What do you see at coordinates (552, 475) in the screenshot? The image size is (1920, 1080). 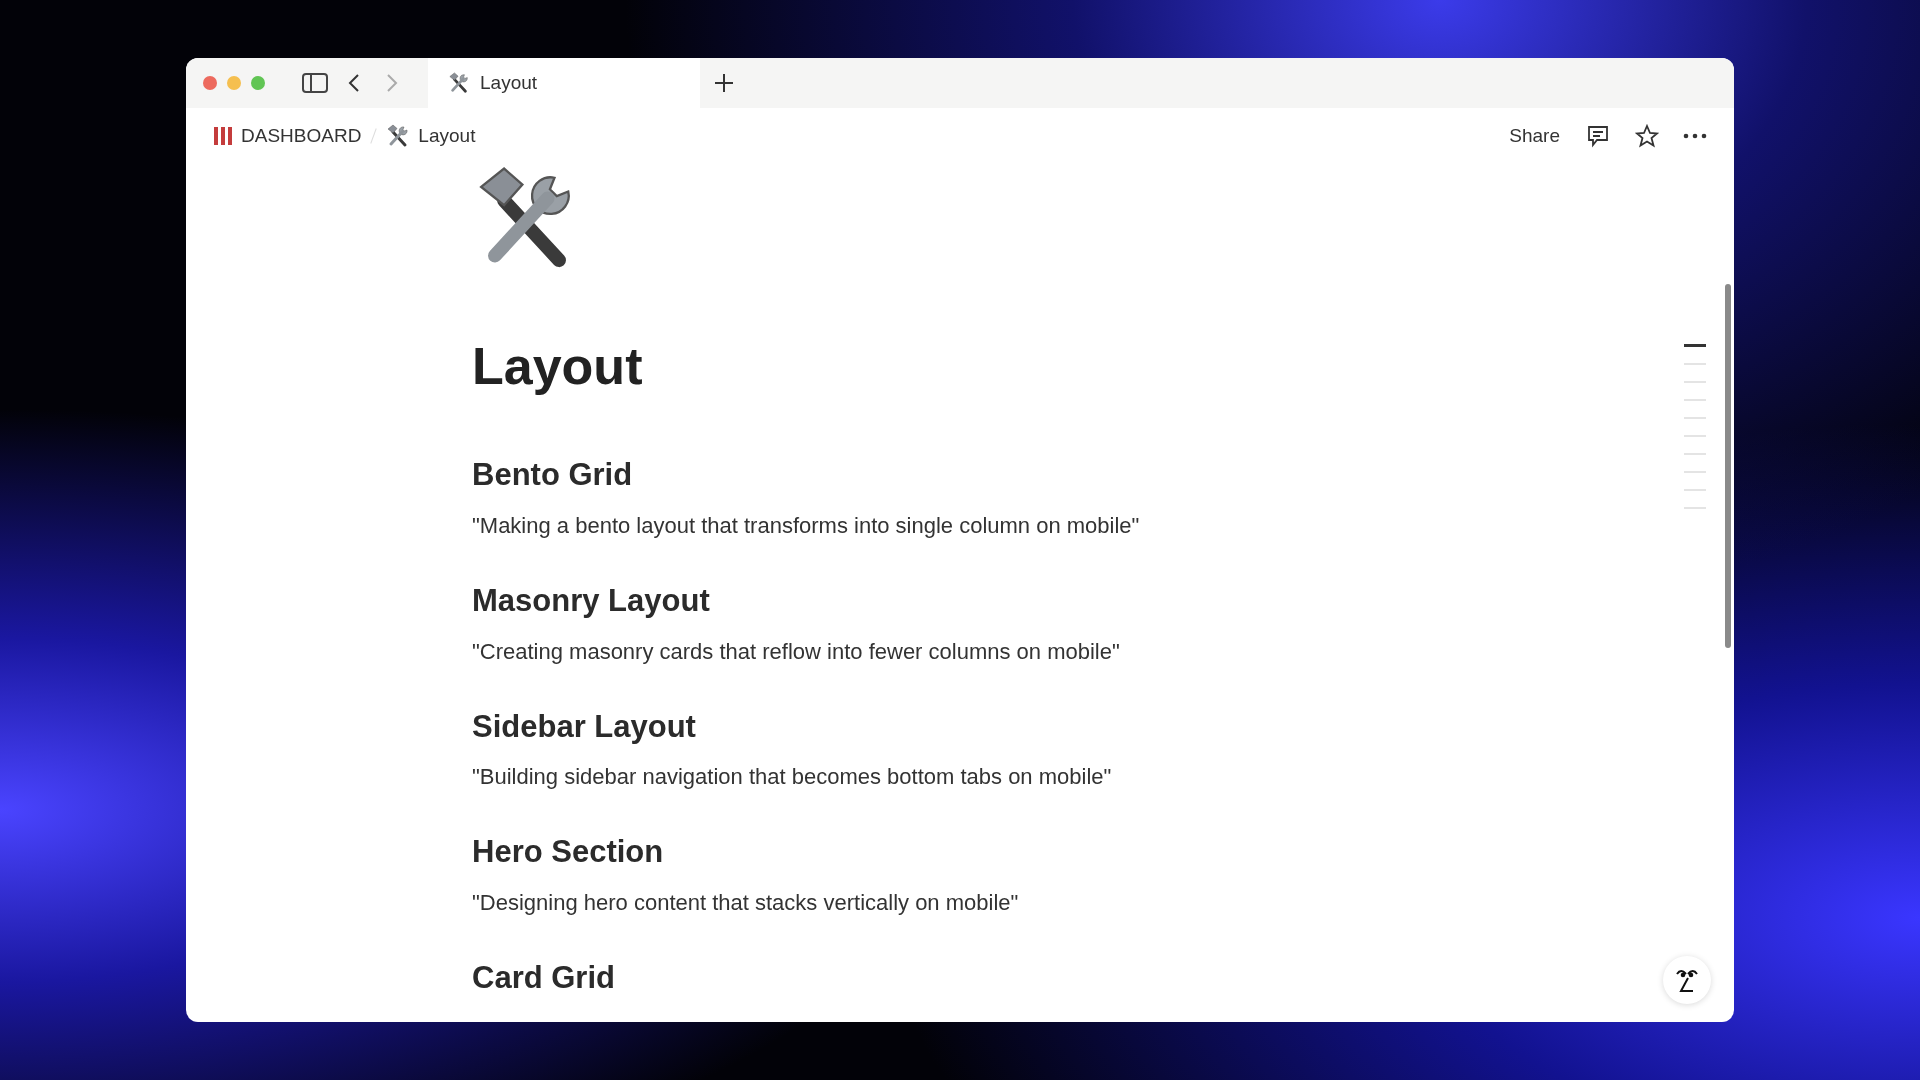 I see `section-heading: Bento Grid` at bounding box center [552, 475].